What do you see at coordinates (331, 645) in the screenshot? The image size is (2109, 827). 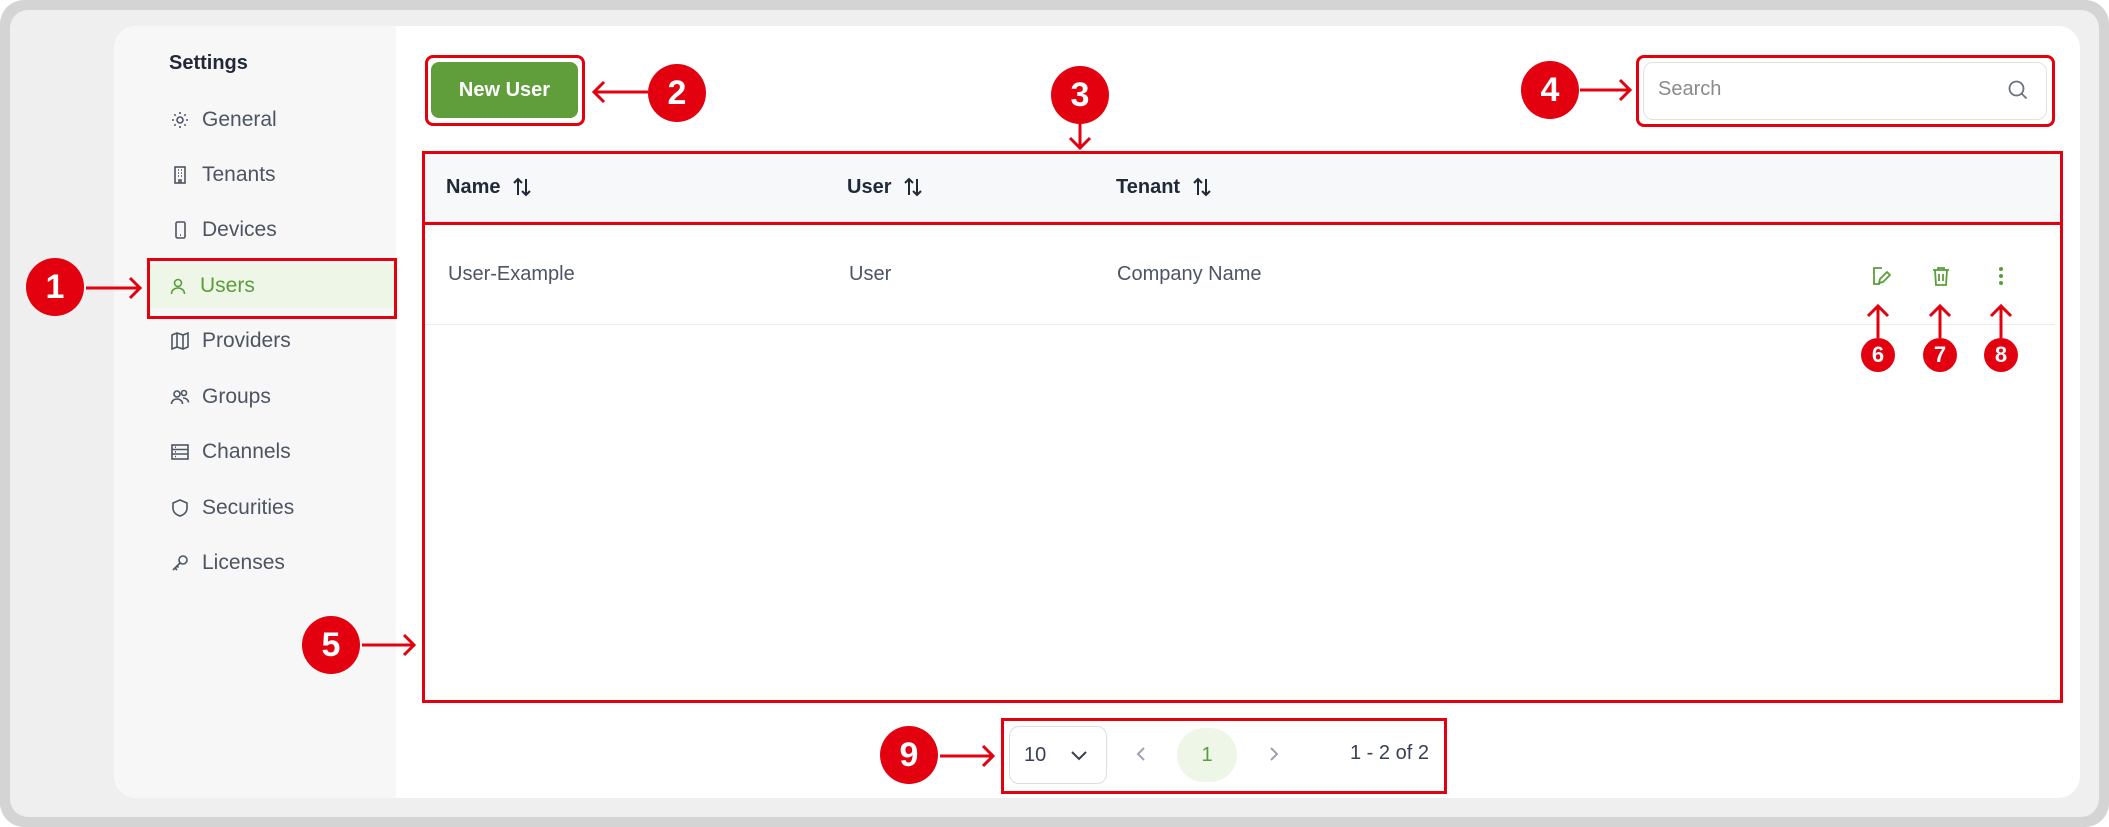 I see `annotation-badge: 5` at bounding box center [331, 645].